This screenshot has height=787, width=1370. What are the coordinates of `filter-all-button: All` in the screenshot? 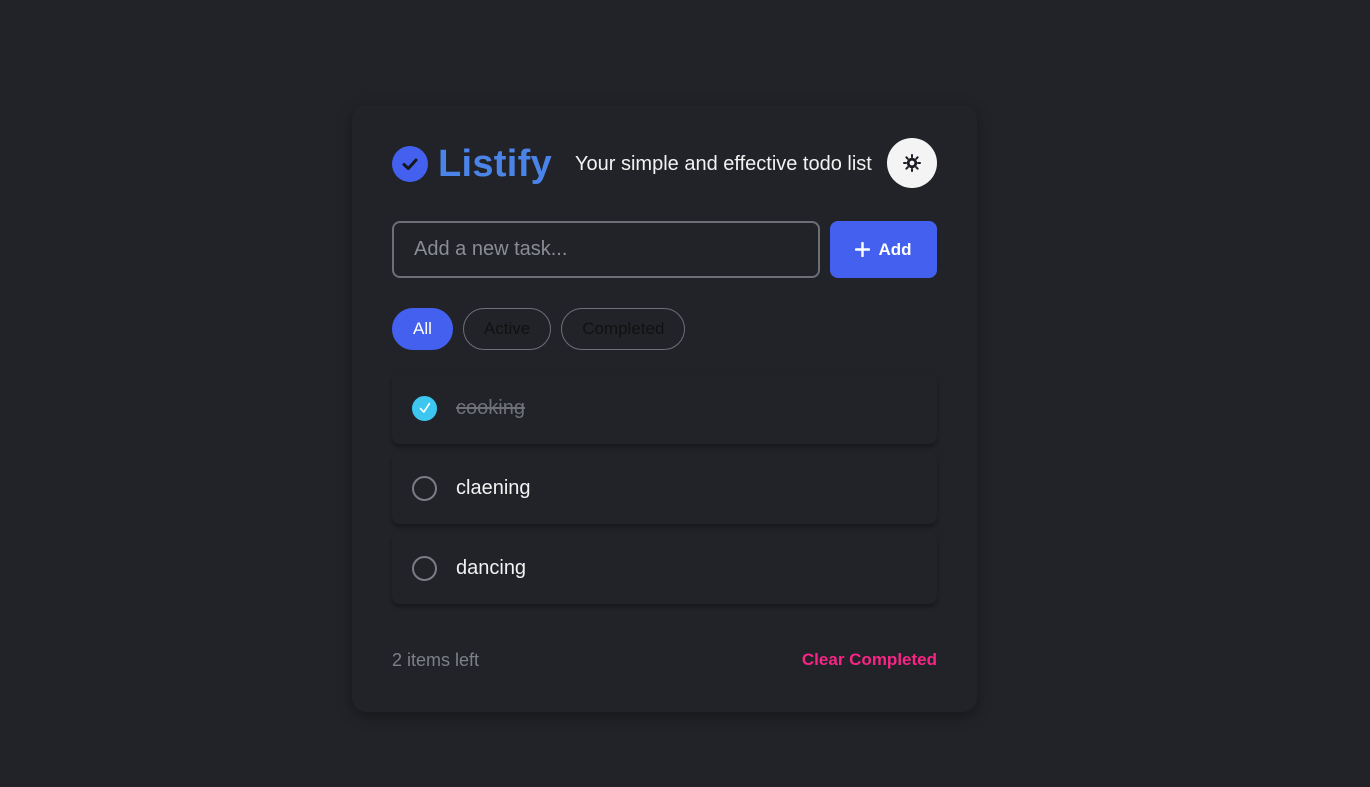 It's located at (422, 329).